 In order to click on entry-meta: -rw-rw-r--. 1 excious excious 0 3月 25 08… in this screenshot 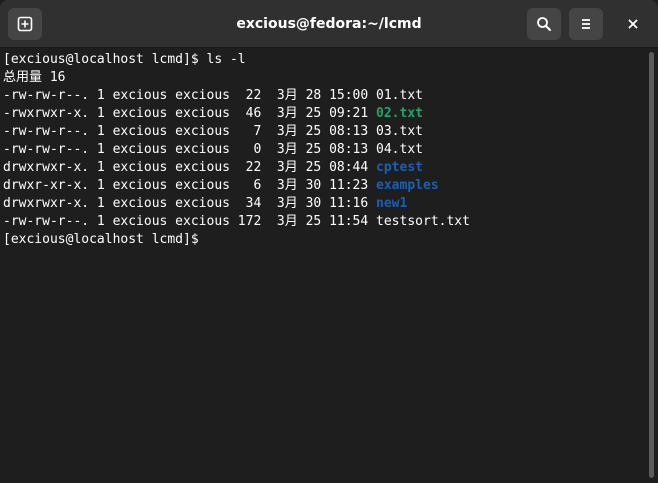, I will do `click(190, 149)`.